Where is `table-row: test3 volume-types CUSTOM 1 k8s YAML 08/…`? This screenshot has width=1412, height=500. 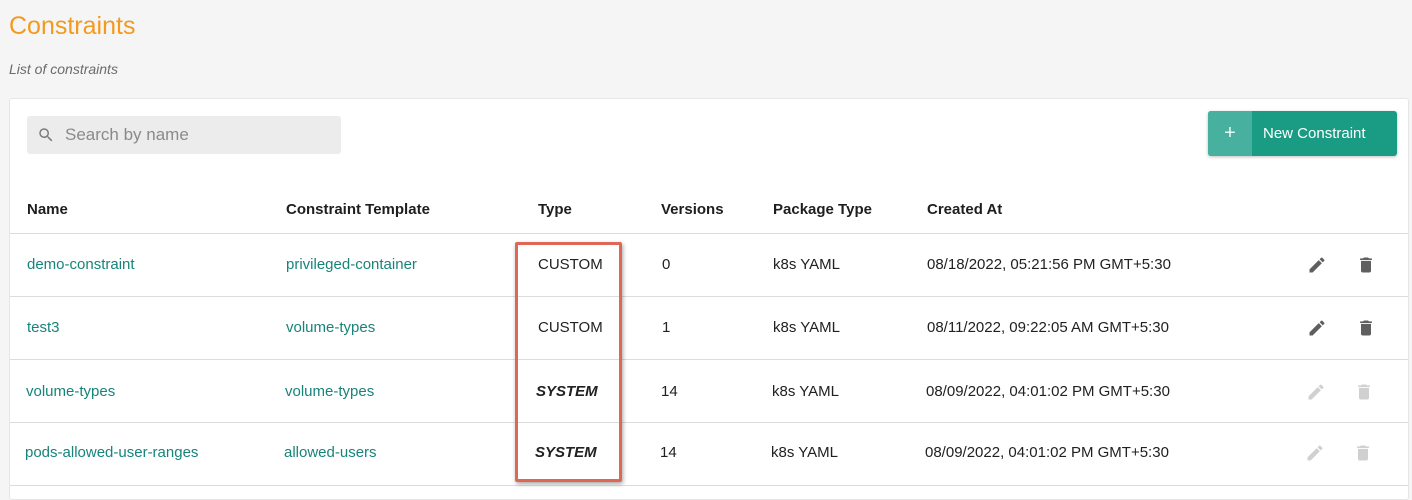
table-row: test3 volume-types CUSTOM 1 k8s YAML 08/… is located at coordinates (709, 328).